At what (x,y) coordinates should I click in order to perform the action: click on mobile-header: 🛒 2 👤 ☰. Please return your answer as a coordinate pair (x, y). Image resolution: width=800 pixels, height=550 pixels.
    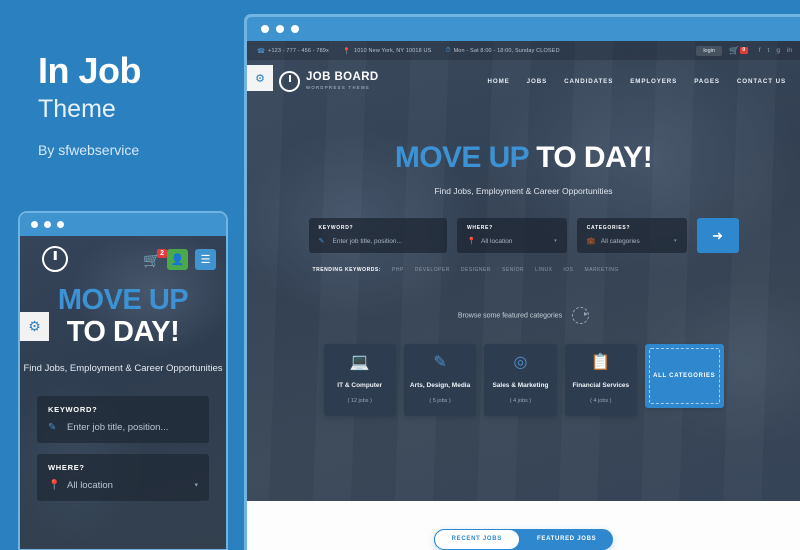
    Looking at the image, I should click on (123, 259).